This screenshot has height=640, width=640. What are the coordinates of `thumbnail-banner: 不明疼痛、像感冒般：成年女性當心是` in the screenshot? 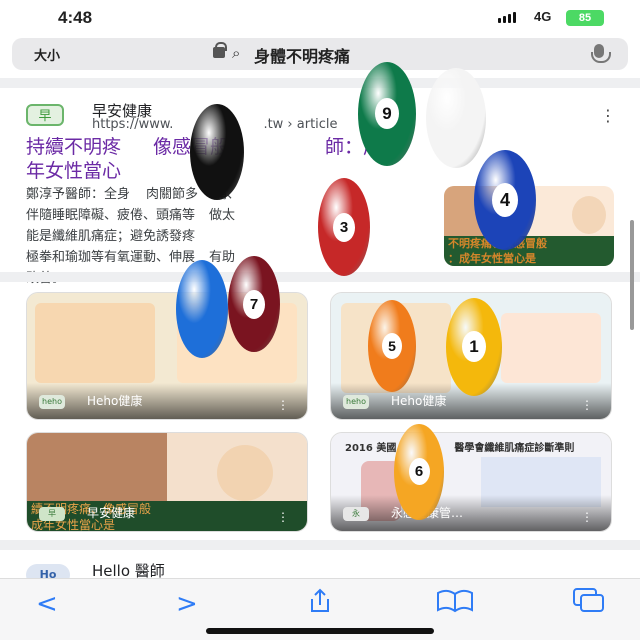 It's located at (529, 251).